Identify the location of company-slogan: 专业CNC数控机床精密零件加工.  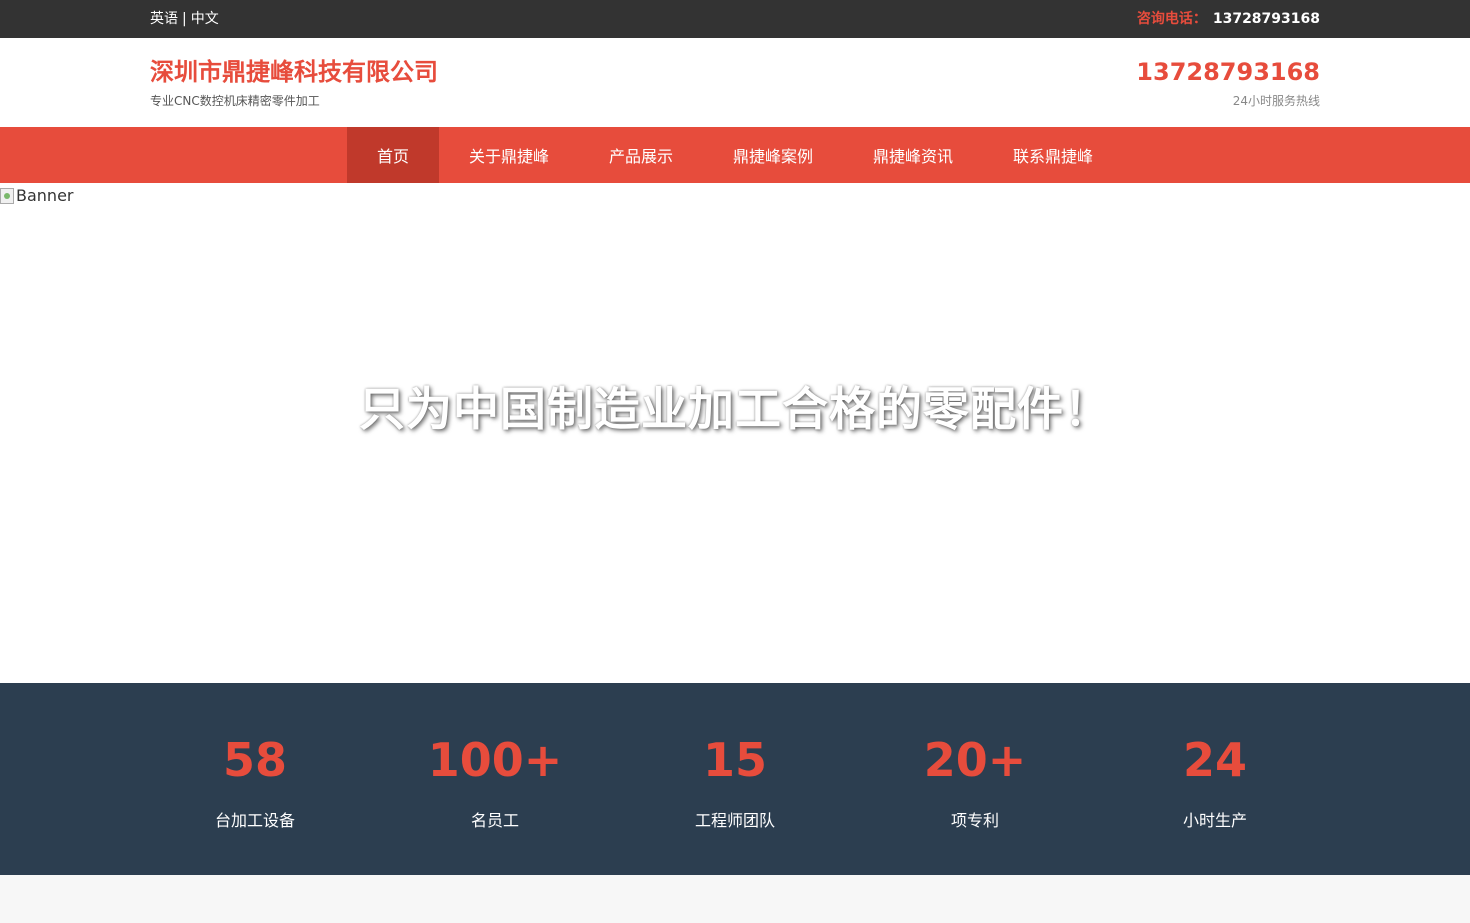
(235, 101).